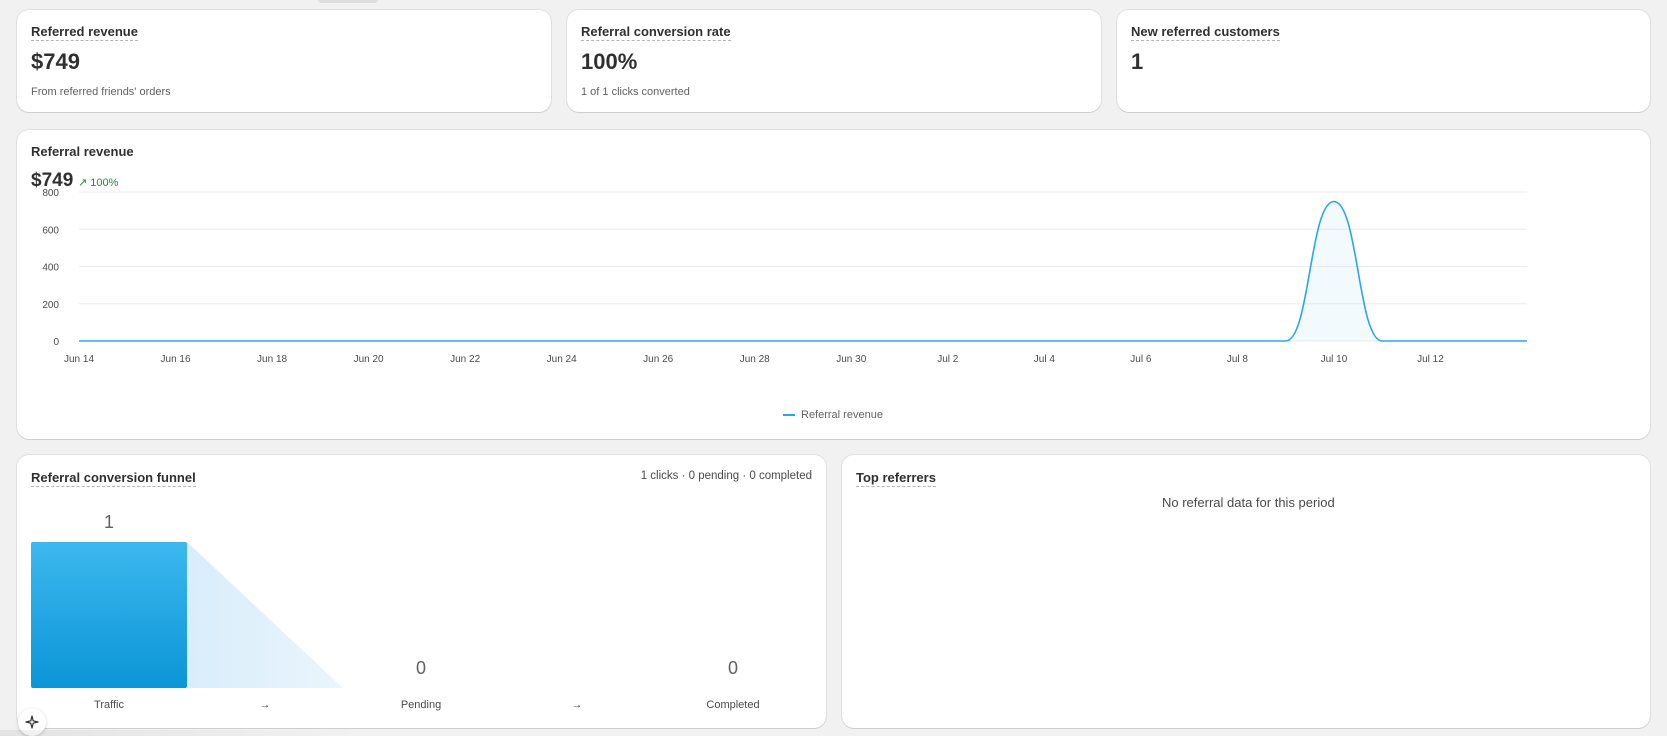 Image resolution: width=1667 pixels, height=736 pixels. Describe the element at coordinates (896, 478) in the screenshot. I see `top-referrers-title: Top referrers` at that location.